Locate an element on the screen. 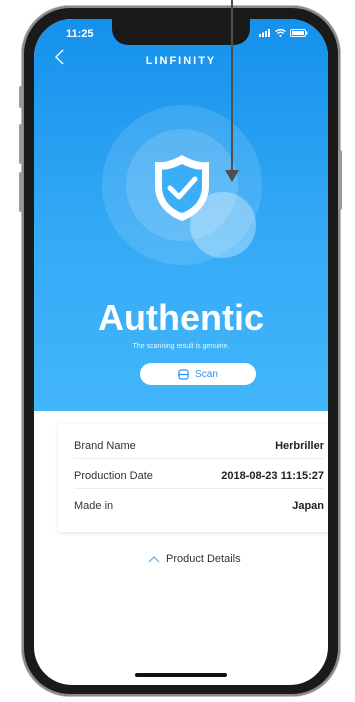 Image resolution: width=355 pixels, height=702 pixels. tap-indicator is located at coordinates (223, 225).